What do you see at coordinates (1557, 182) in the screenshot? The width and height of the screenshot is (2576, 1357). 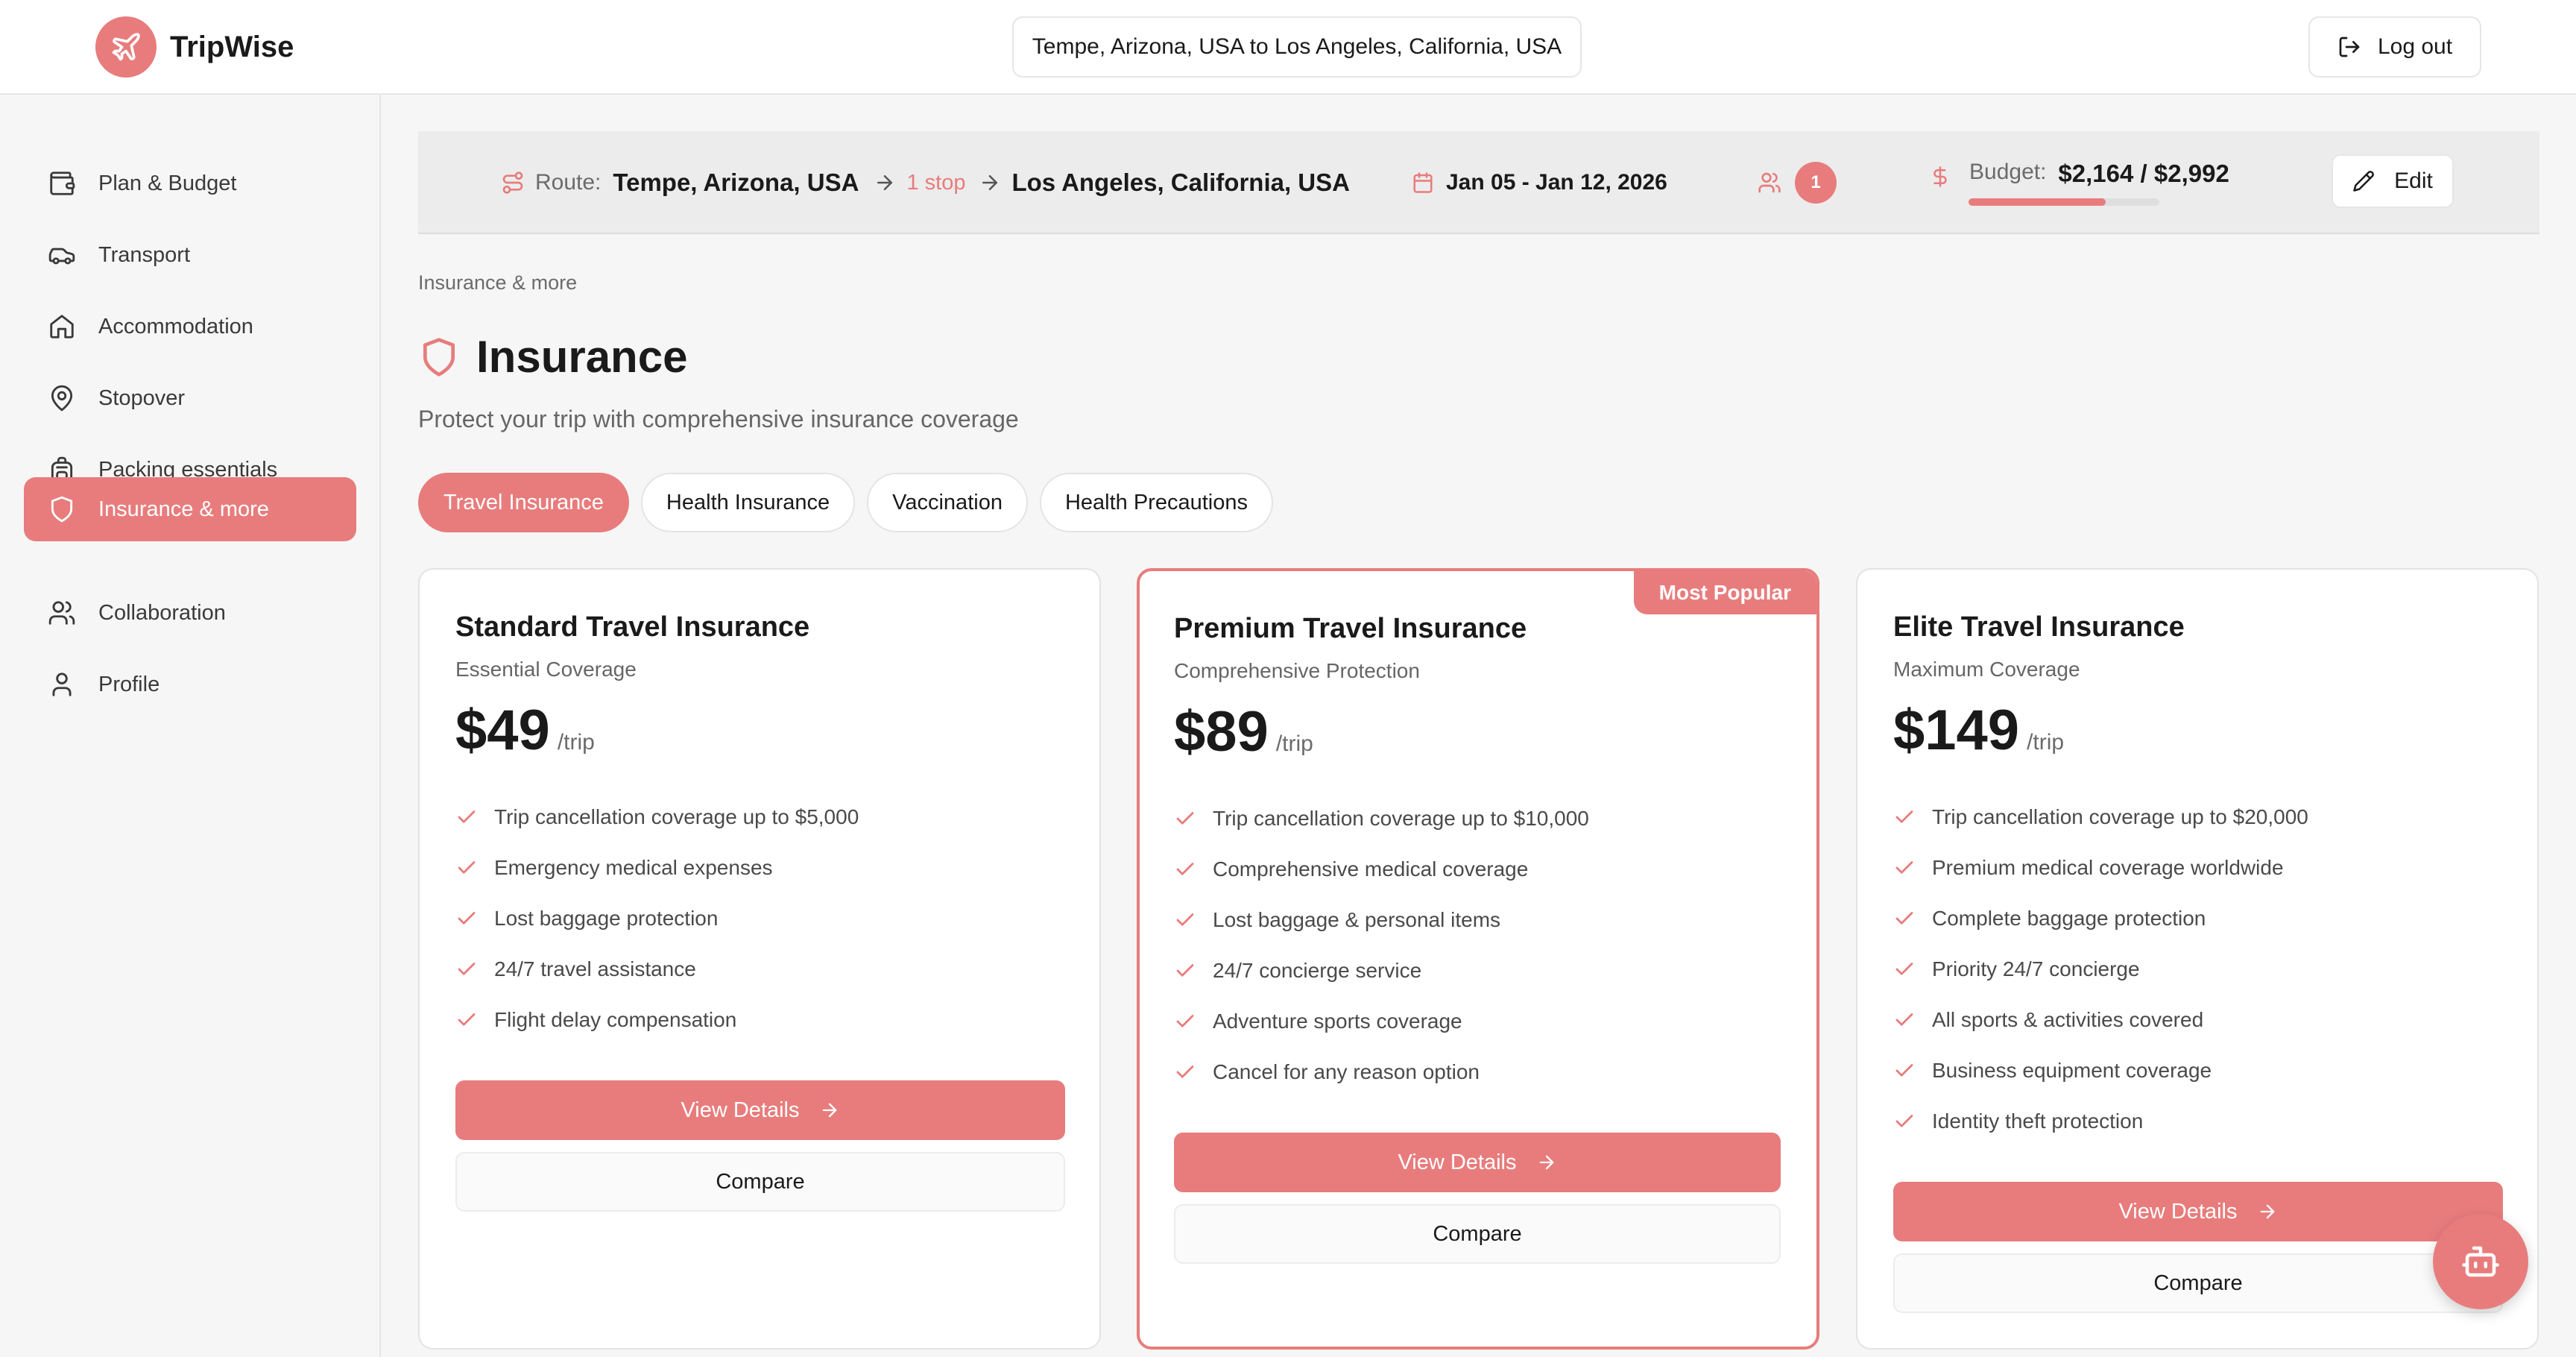 I see `trip-dates-value: Jan 05 - Jan 12, 2026` at bounding box center [1557, 182].